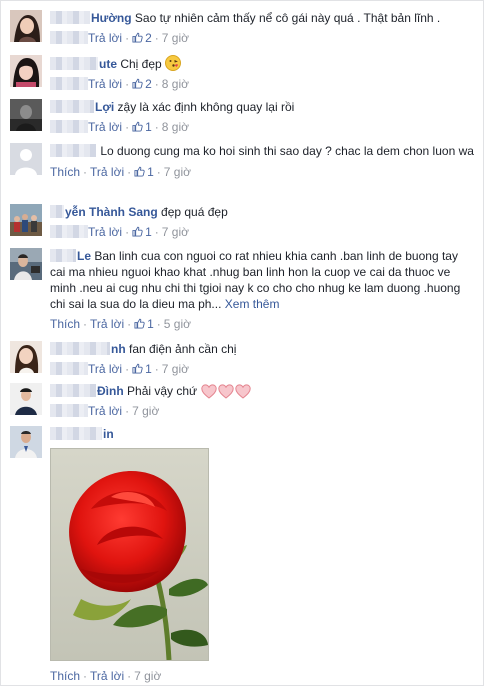 This screenshot has height=686, width=484. Describe the element at coordinates (82, 434) in the screenshot. I see `commenter-name: in` at that location.